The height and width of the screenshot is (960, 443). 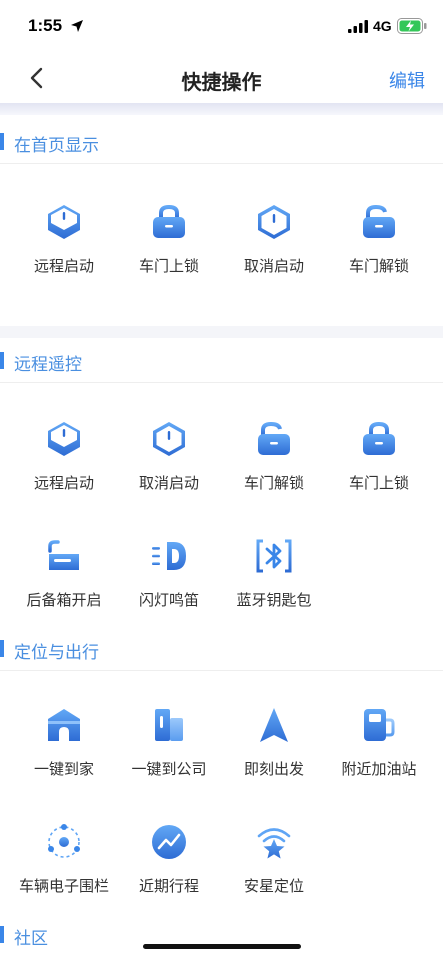 What do you see at coordinates (63, 886) in the screenshot?
I see `tile-label: 车辆电子围栏` at bounding box center [63, 886].